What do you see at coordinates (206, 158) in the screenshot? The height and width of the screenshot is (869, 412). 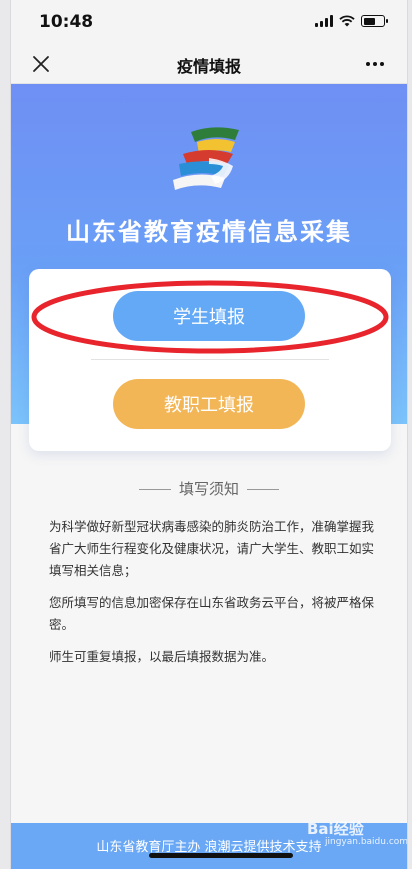 I see `logo-icon` at bounding box center [206, 158].